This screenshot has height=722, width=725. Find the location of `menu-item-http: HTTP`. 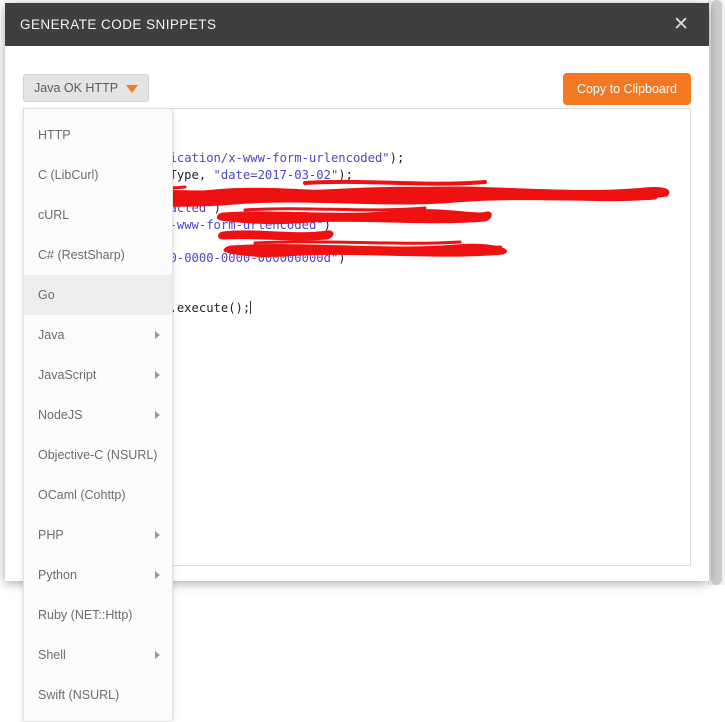

menu-item-http: HTTP is located at coordinates (98, 135).